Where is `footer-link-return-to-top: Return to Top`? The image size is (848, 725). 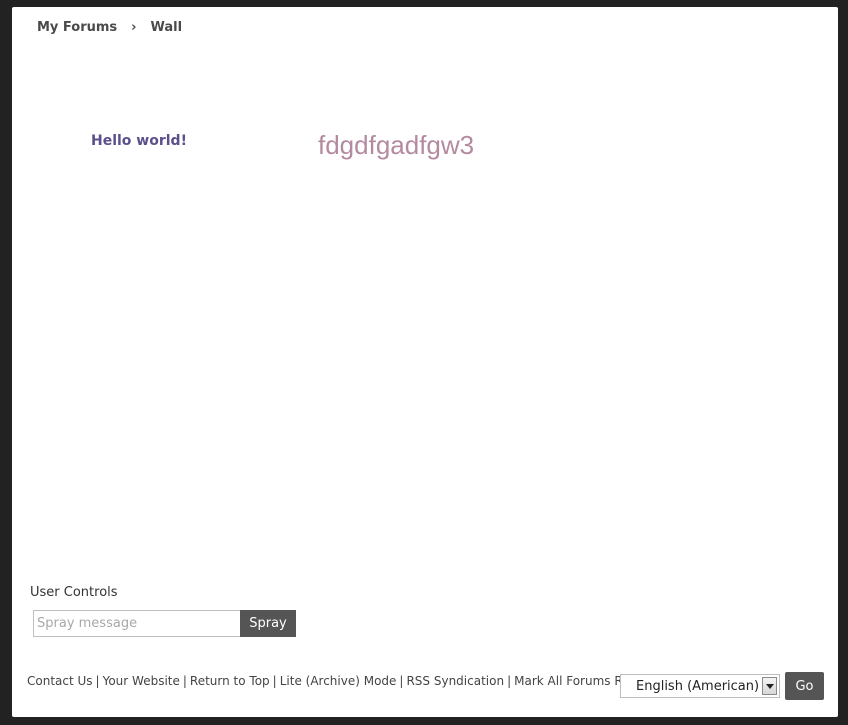
footer-link-return-to-top: Return to Top is located at coordinates (230, 681).